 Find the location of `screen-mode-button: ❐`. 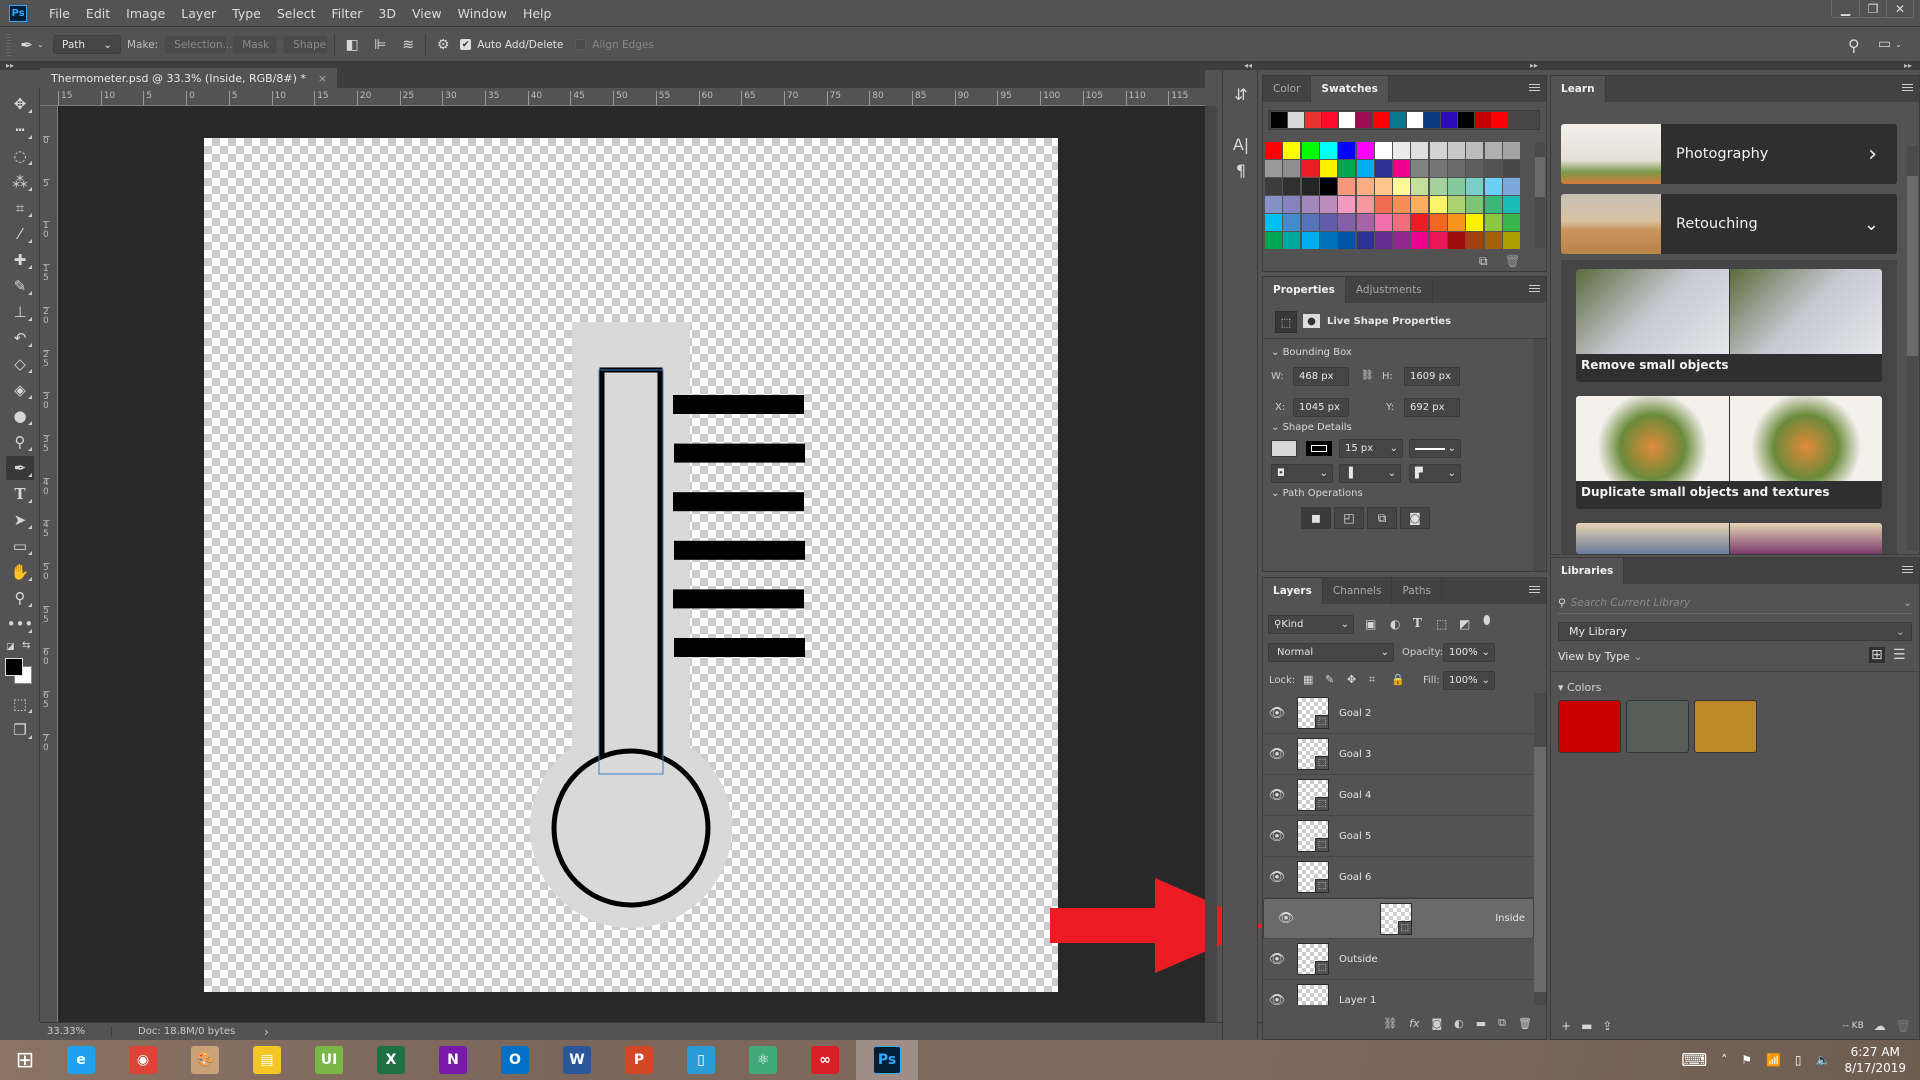

screen-mode-button: ❐ is located at coordinates (20, 730).